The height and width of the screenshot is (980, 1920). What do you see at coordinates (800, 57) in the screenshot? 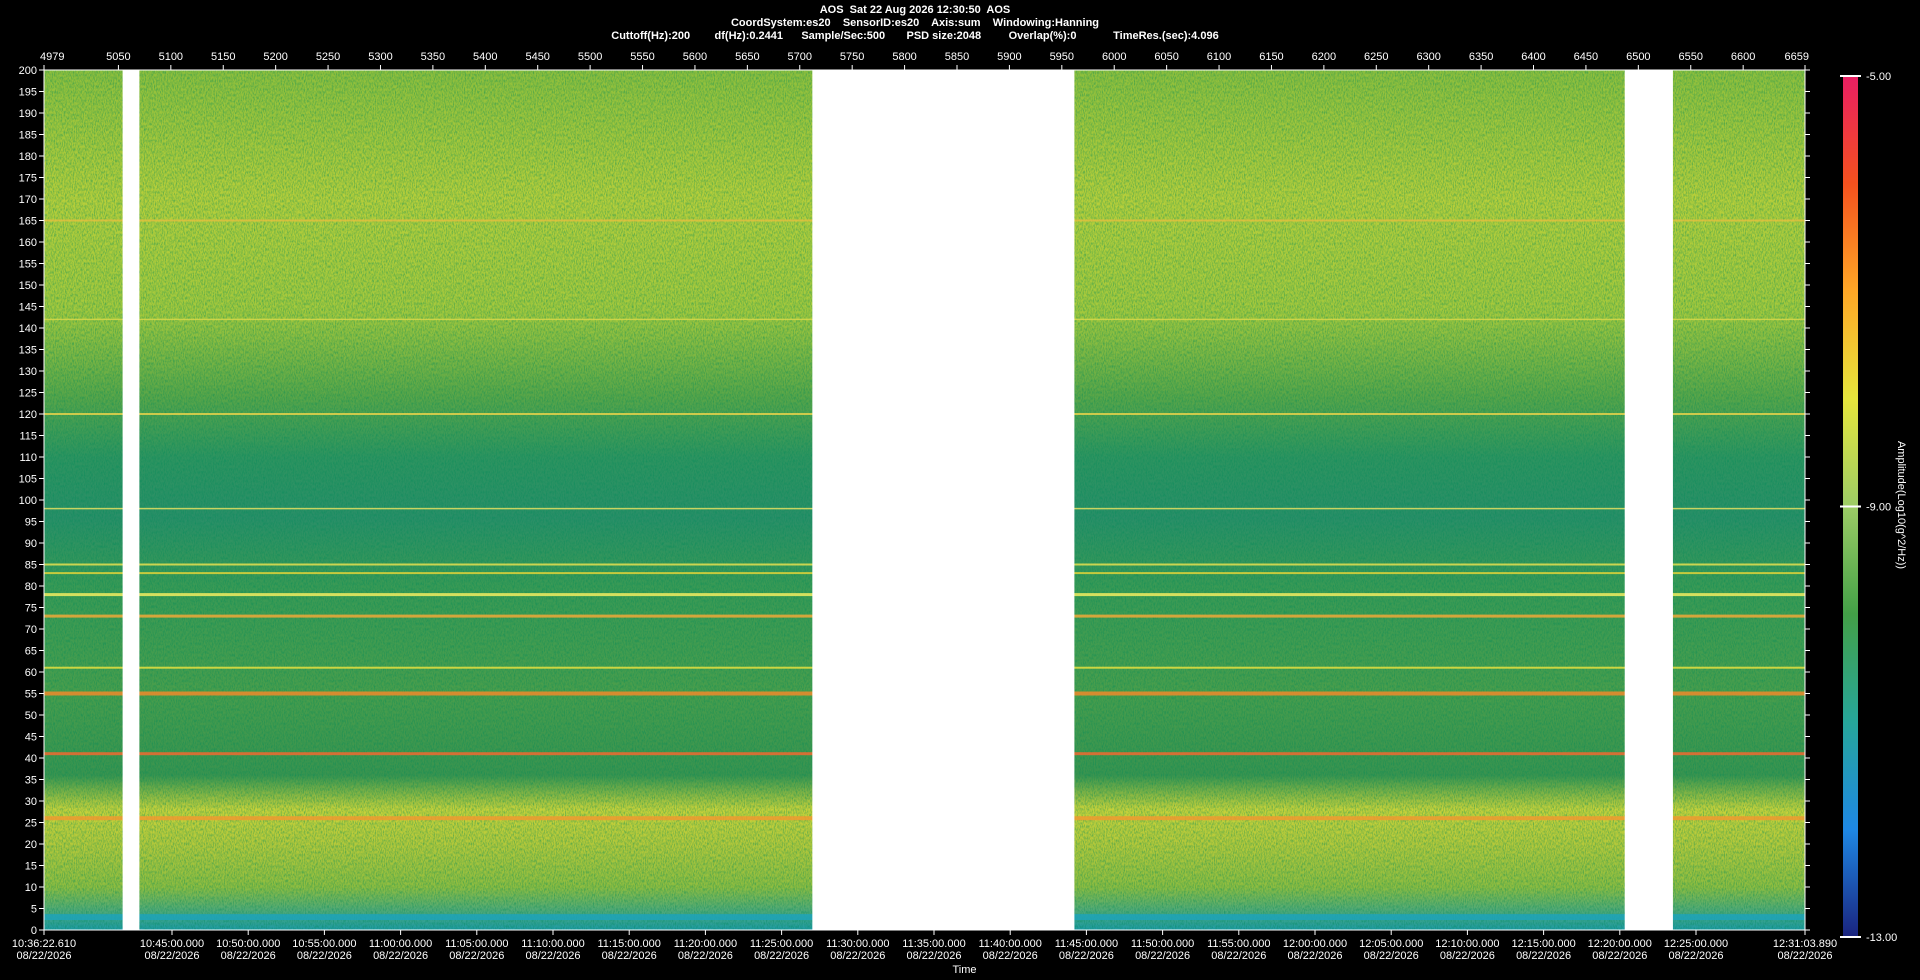
I see `top-tick-label: 5700` at bounding box center [800, 57].